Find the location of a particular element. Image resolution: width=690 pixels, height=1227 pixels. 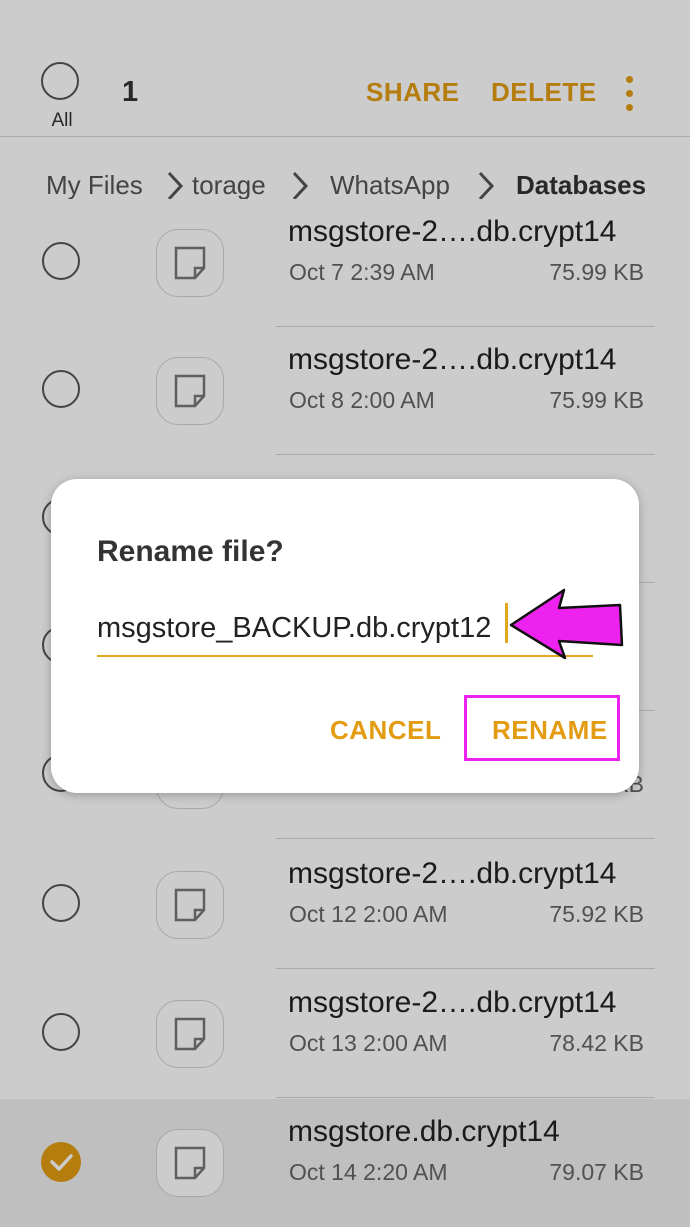

cancel-button: CANCEL is located at coordinates (385, 730).